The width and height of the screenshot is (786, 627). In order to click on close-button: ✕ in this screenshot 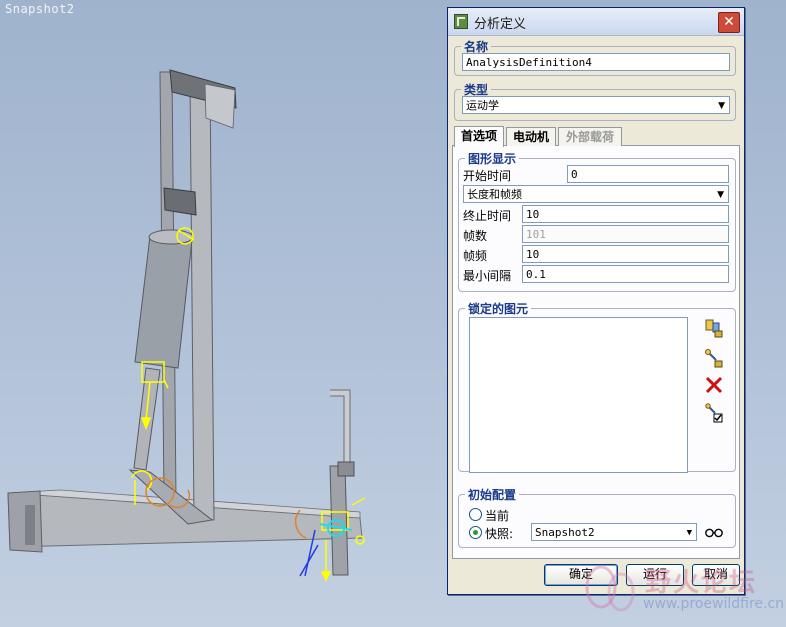, I will do `click(729, 22)`.